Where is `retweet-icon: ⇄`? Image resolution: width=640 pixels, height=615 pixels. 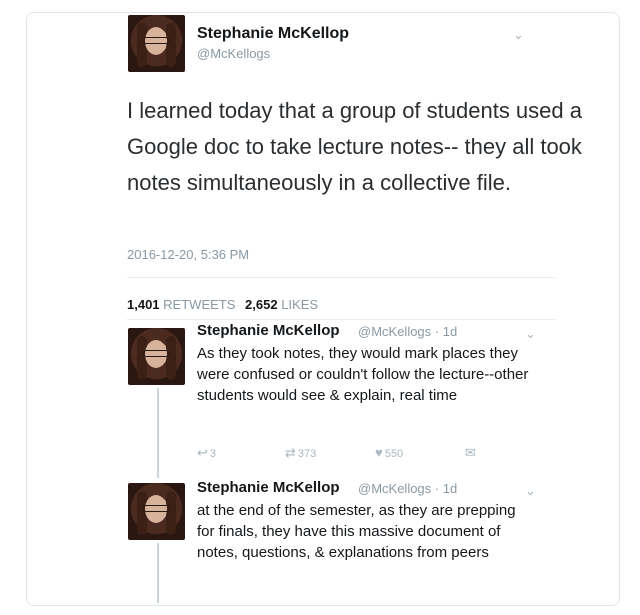
retweet-icon: ⇄ is located at coordinates (290, 452).